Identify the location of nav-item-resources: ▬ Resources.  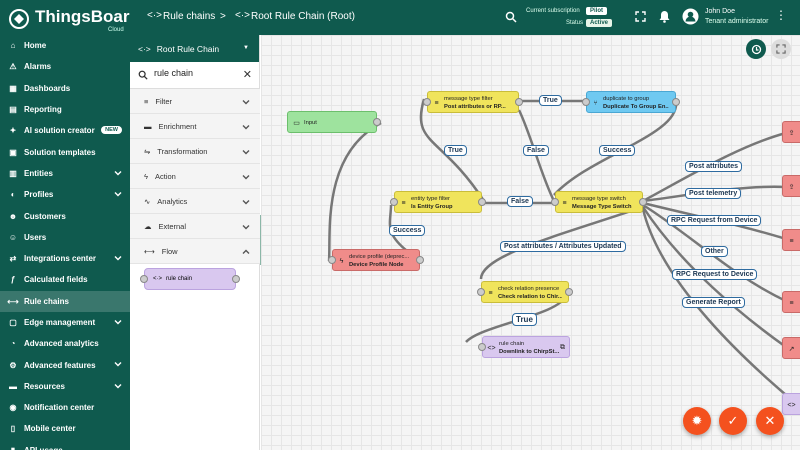
(65, 386).